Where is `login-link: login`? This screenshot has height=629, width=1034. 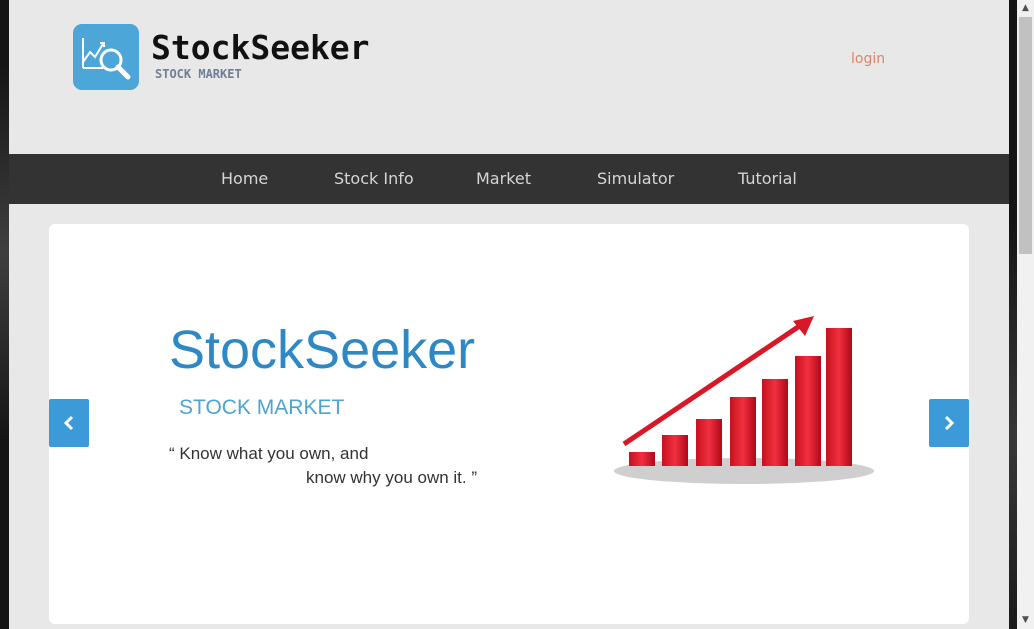
login-link: login is located at coordinates (868, 59).